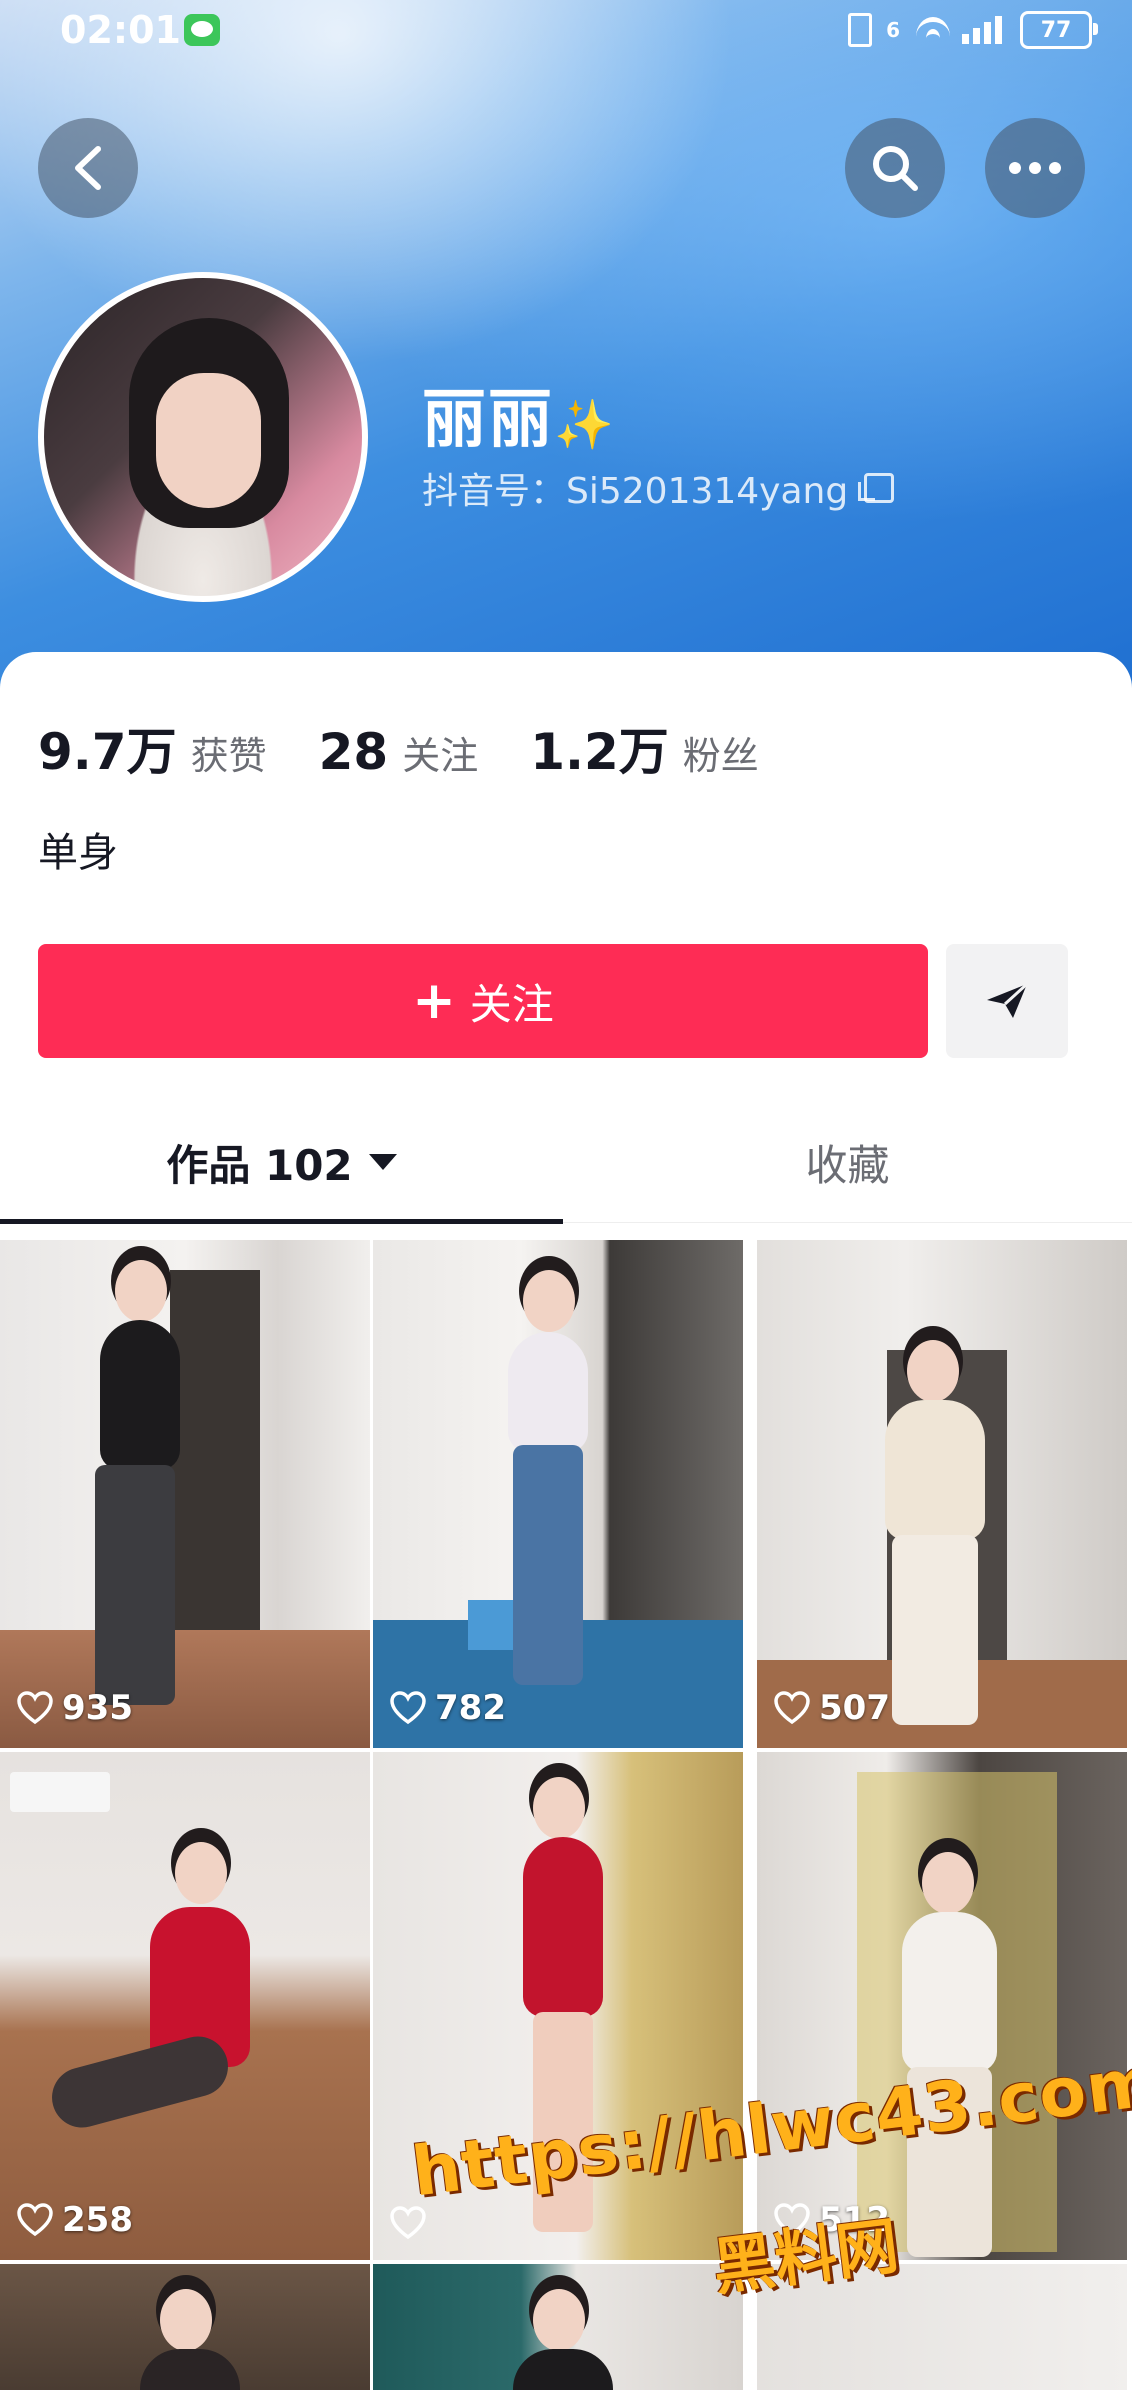 The height and width of the screenshot is (2390, 1132). Describe the element at coordinates (185, 2006) in the screenshot. I see `video-tile: 258` at that location.